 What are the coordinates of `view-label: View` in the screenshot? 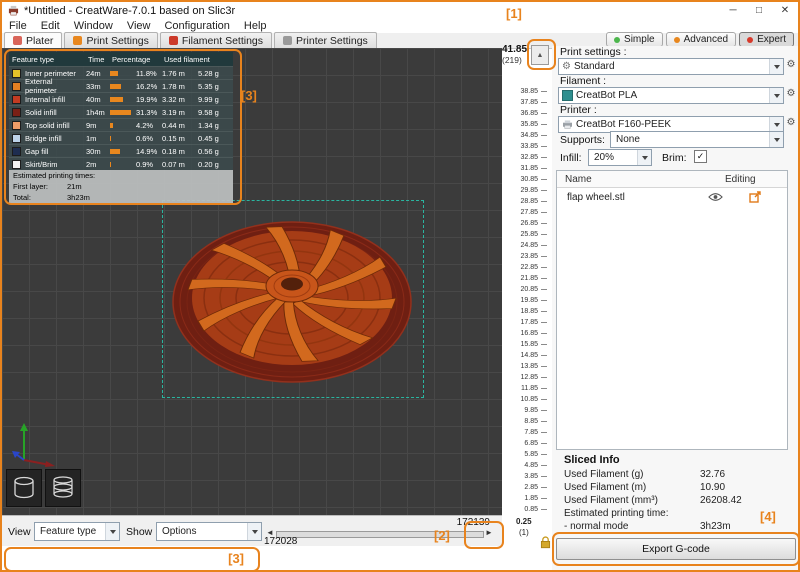 It's located at (19, 532).